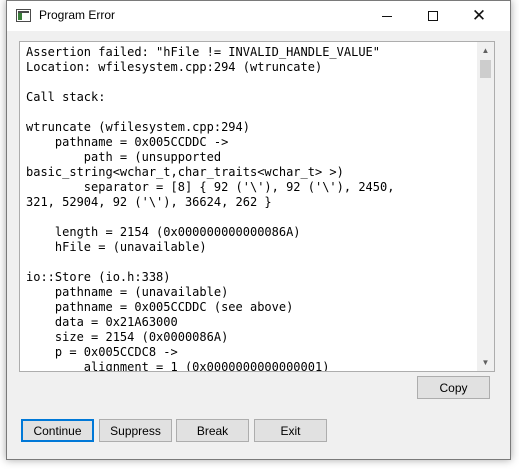  Describe the element at coordinates (258, 16) in the screenshot. I see `title-bar: Program Error ✕` at that location.